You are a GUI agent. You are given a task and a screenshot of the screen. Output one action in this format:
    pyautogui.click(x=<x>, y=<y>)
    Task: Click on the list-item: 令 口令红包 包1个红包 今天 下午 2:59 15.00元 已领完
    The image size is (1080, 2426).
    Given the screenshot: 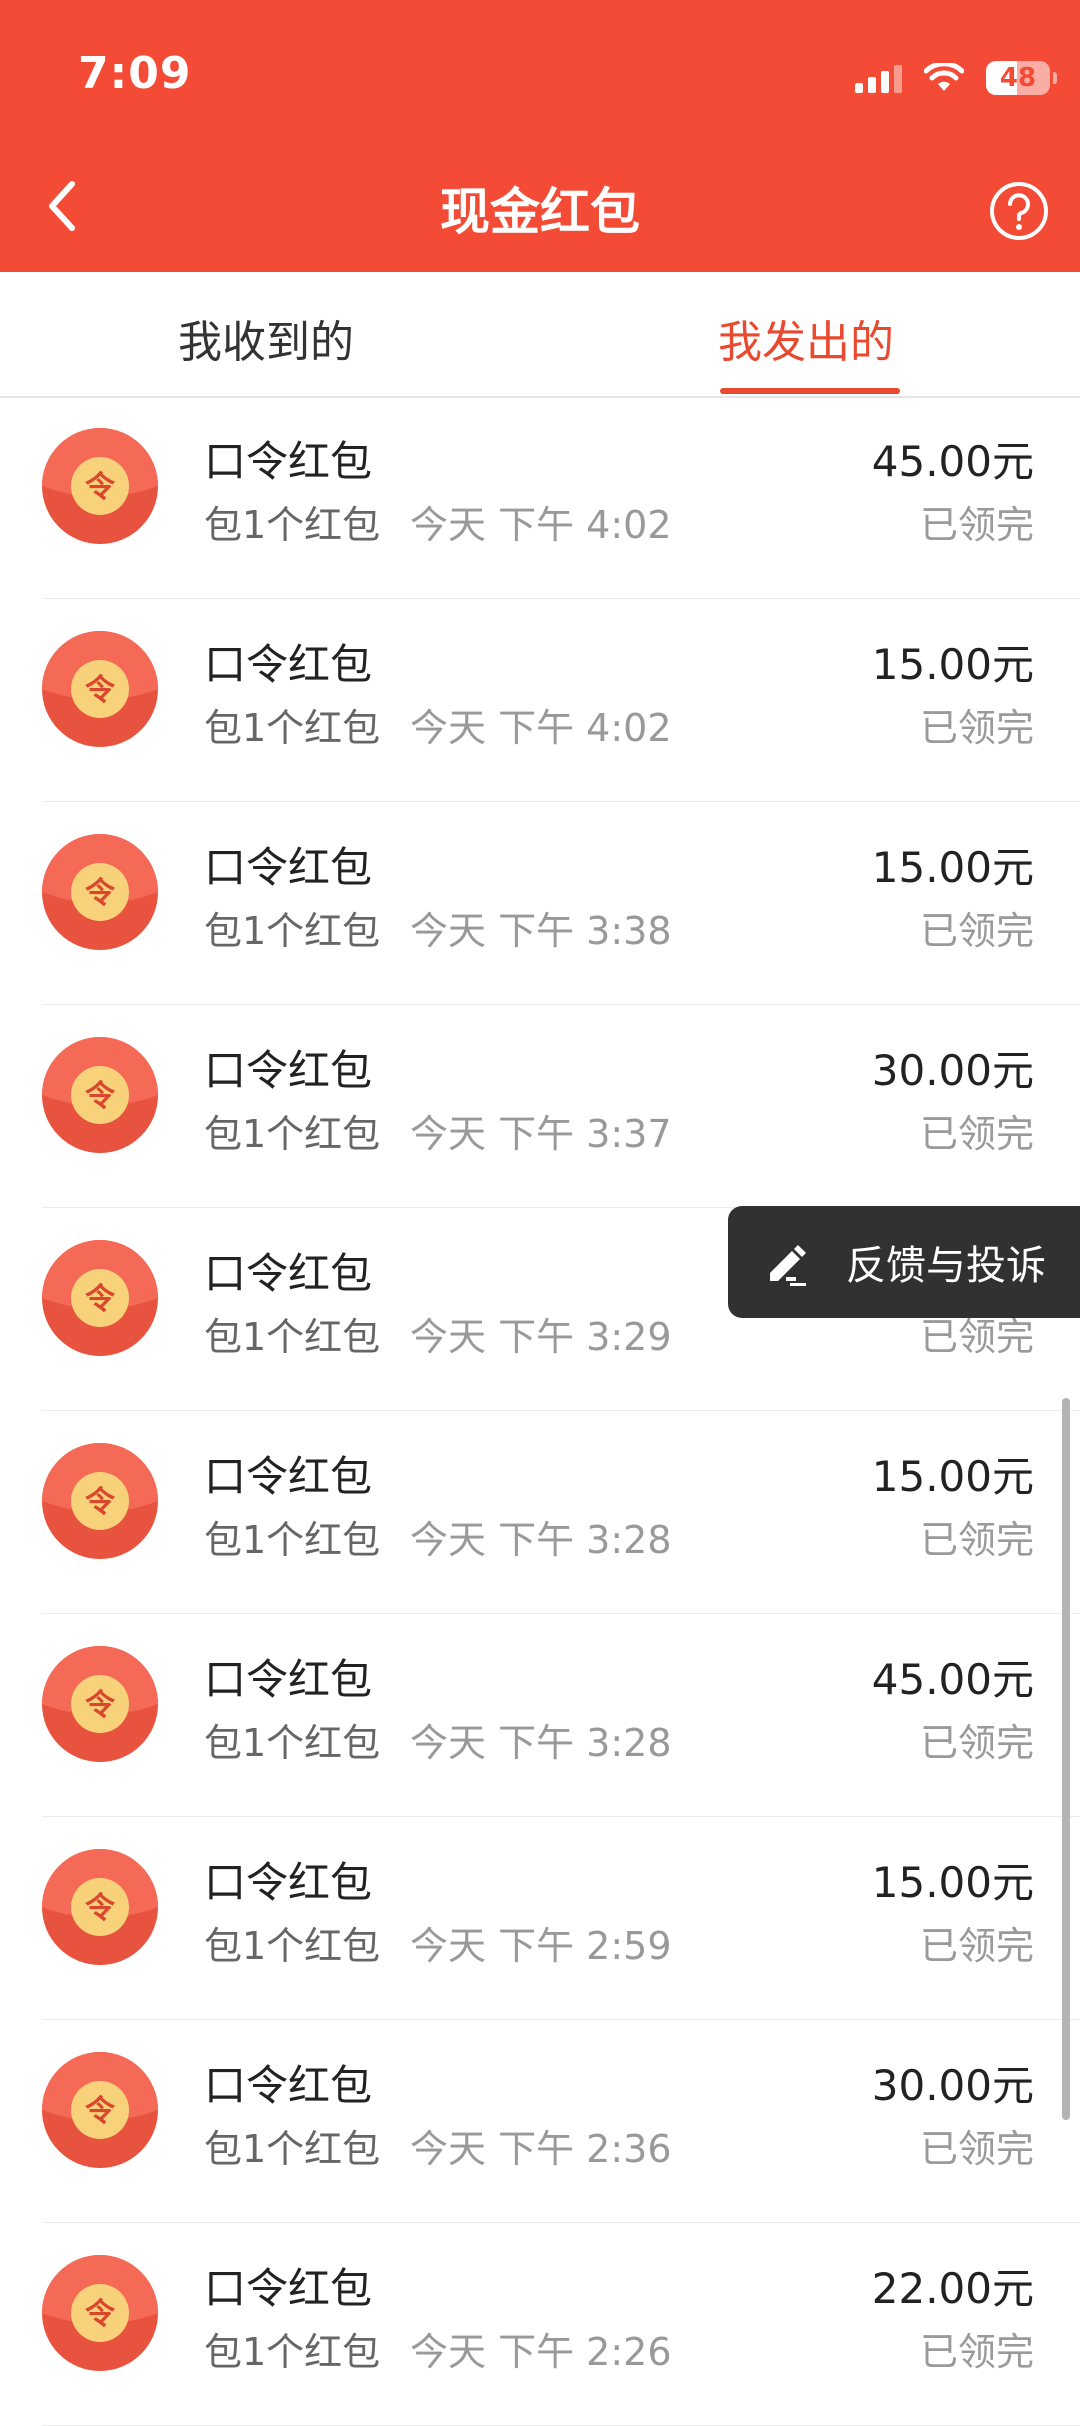 What is the action you would take?
    pyautogui.click(x=561, y=1918)
    